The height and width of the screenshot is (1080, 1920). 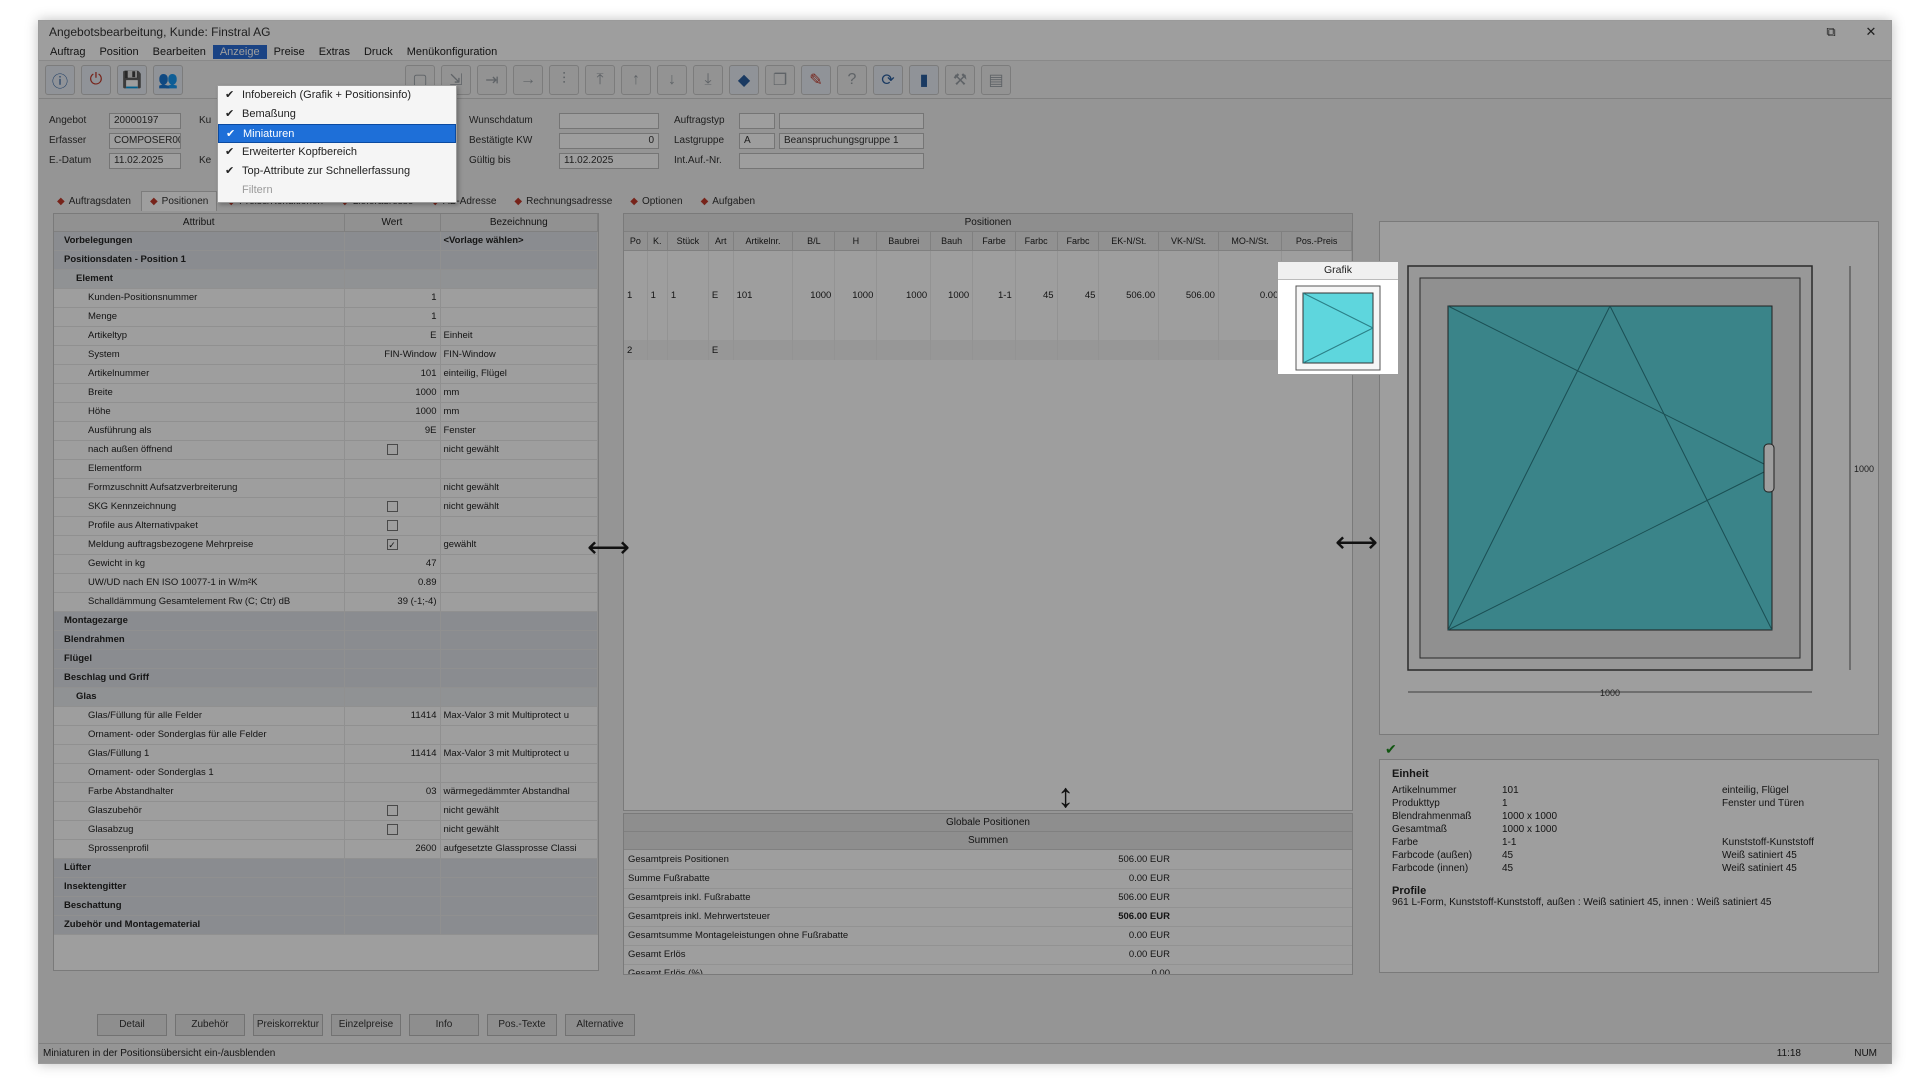 I want to click on intauf-field, so click(x=831, y=161).